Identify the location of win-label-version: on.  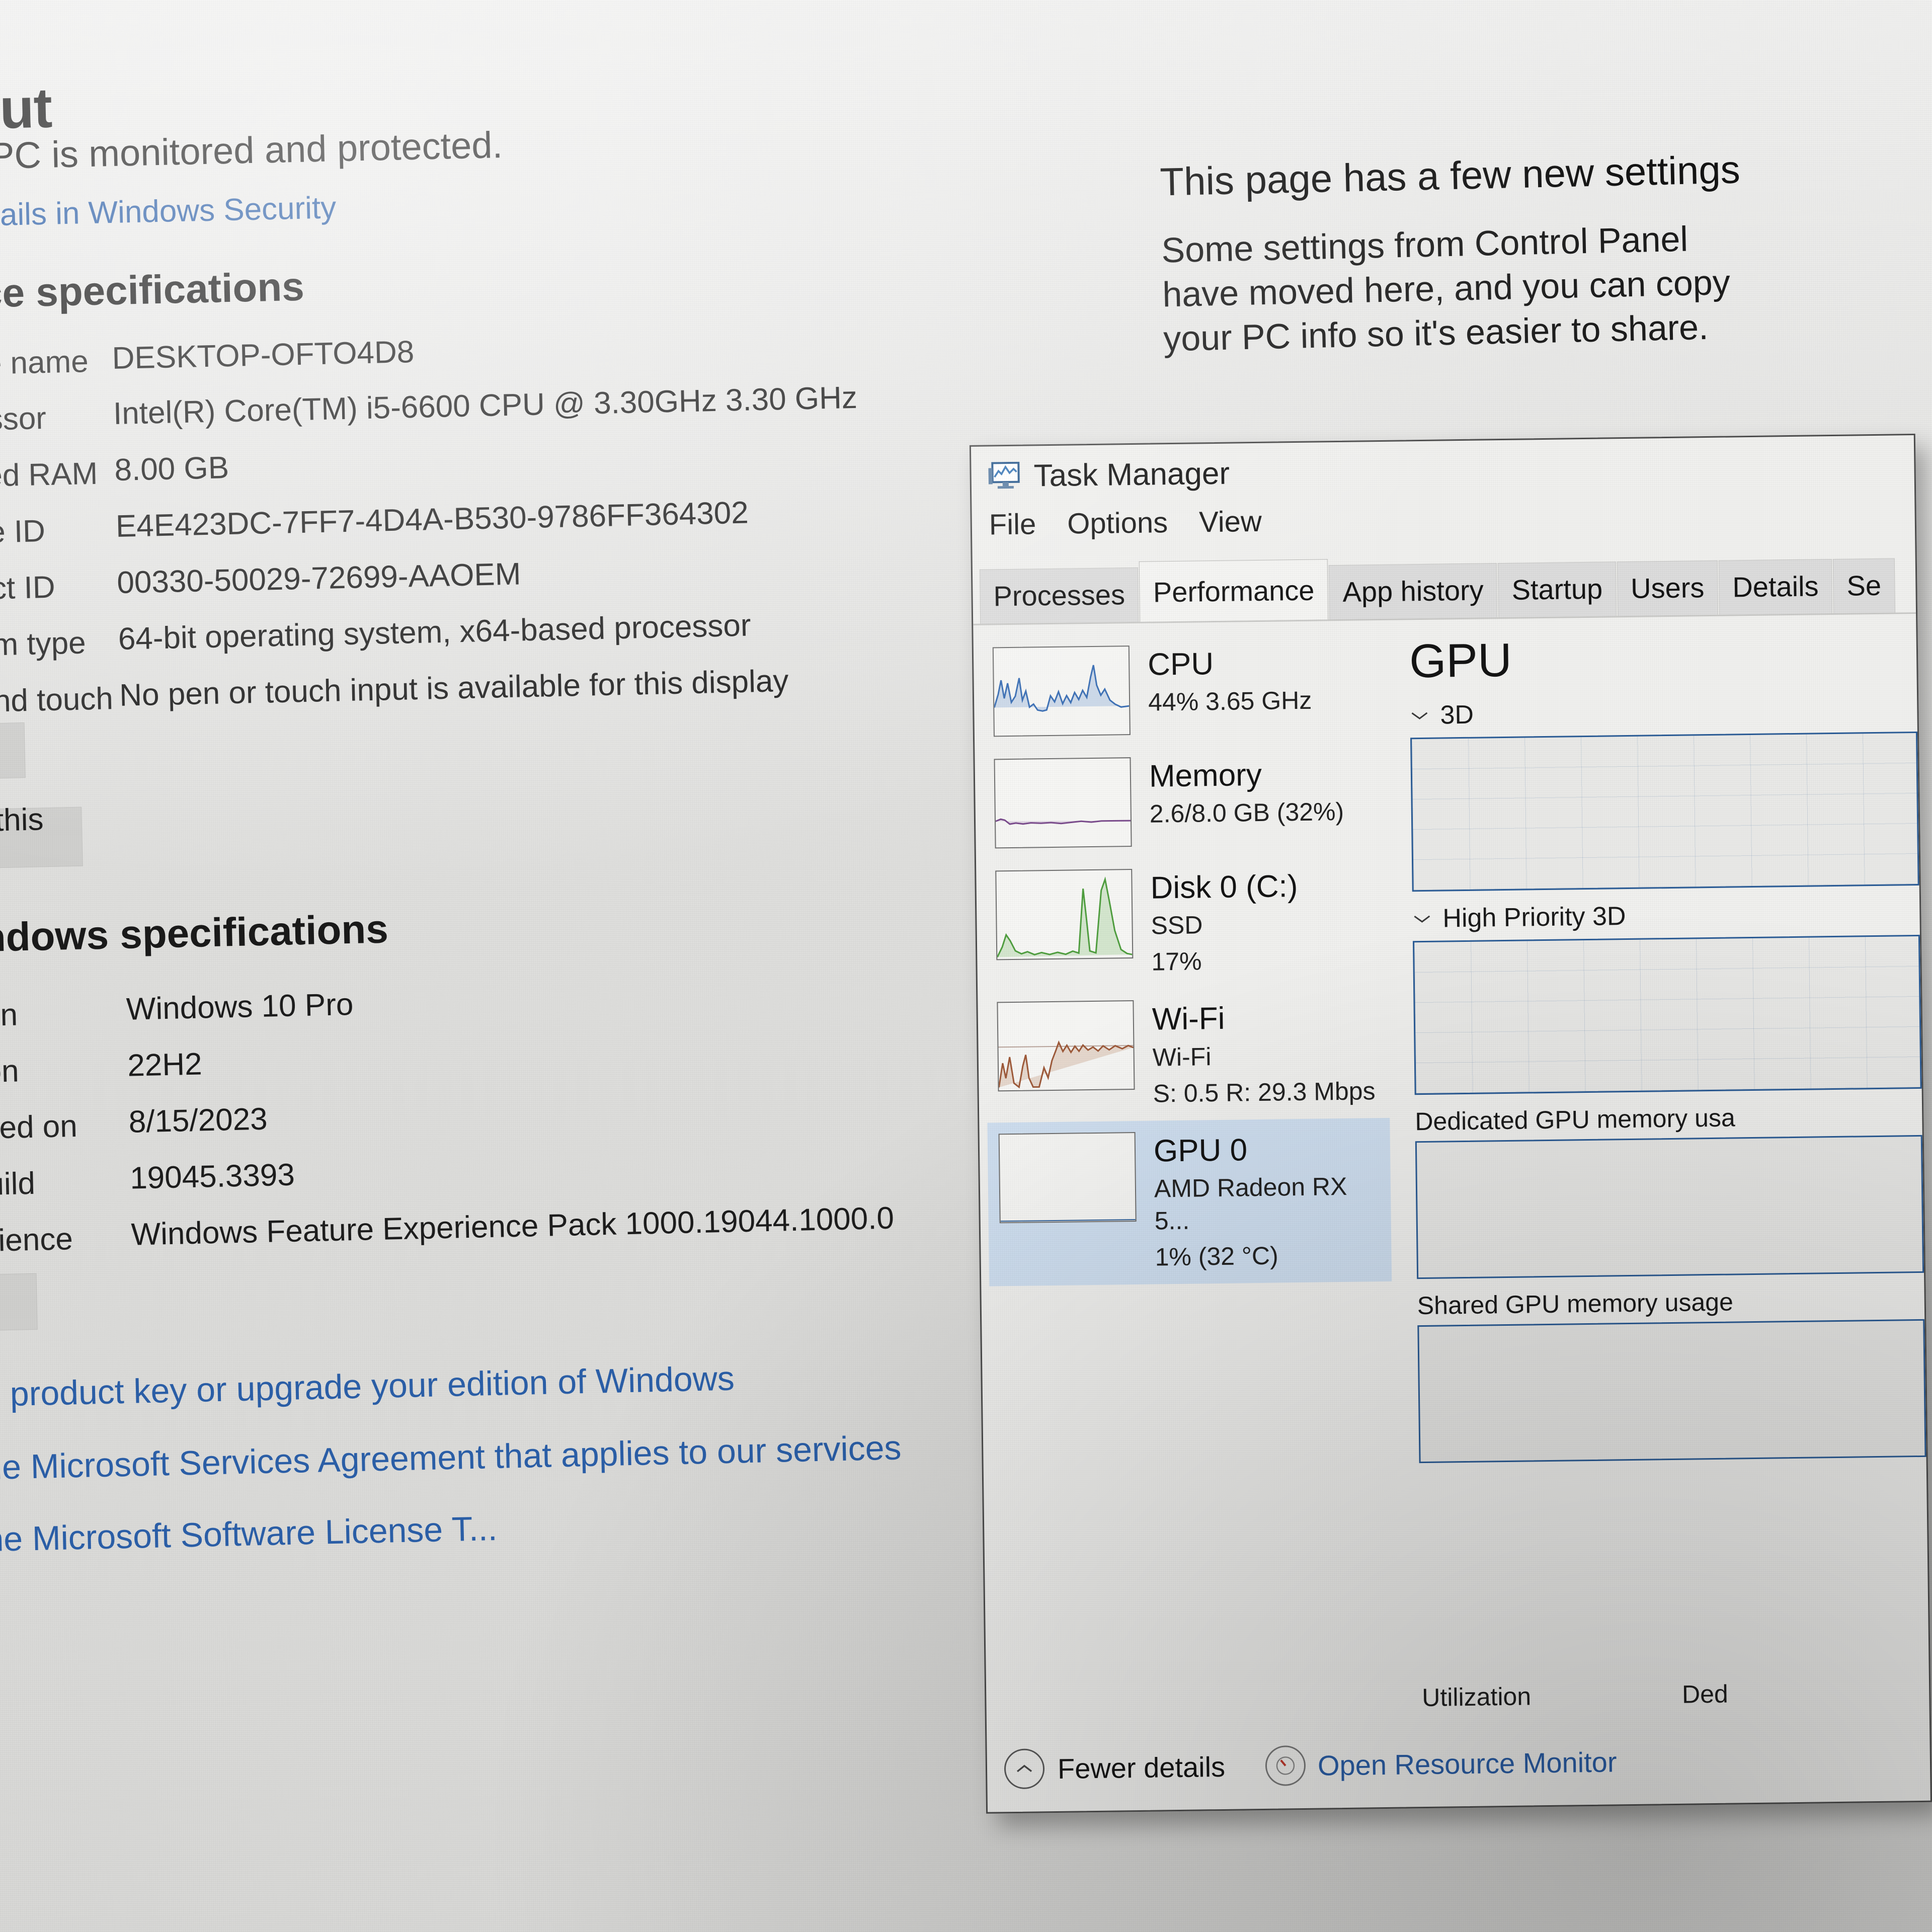
(10, 1071).